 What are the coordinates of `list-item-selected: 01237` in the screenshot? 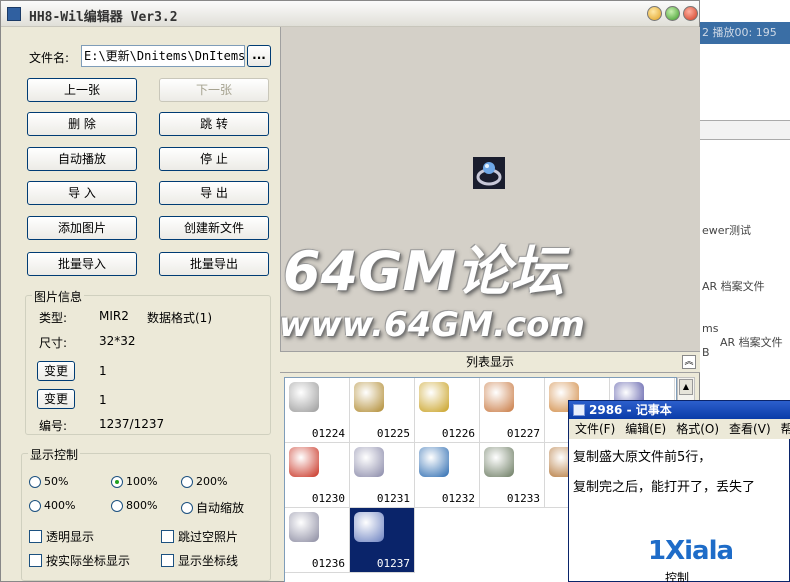 It's located at (382, 540).